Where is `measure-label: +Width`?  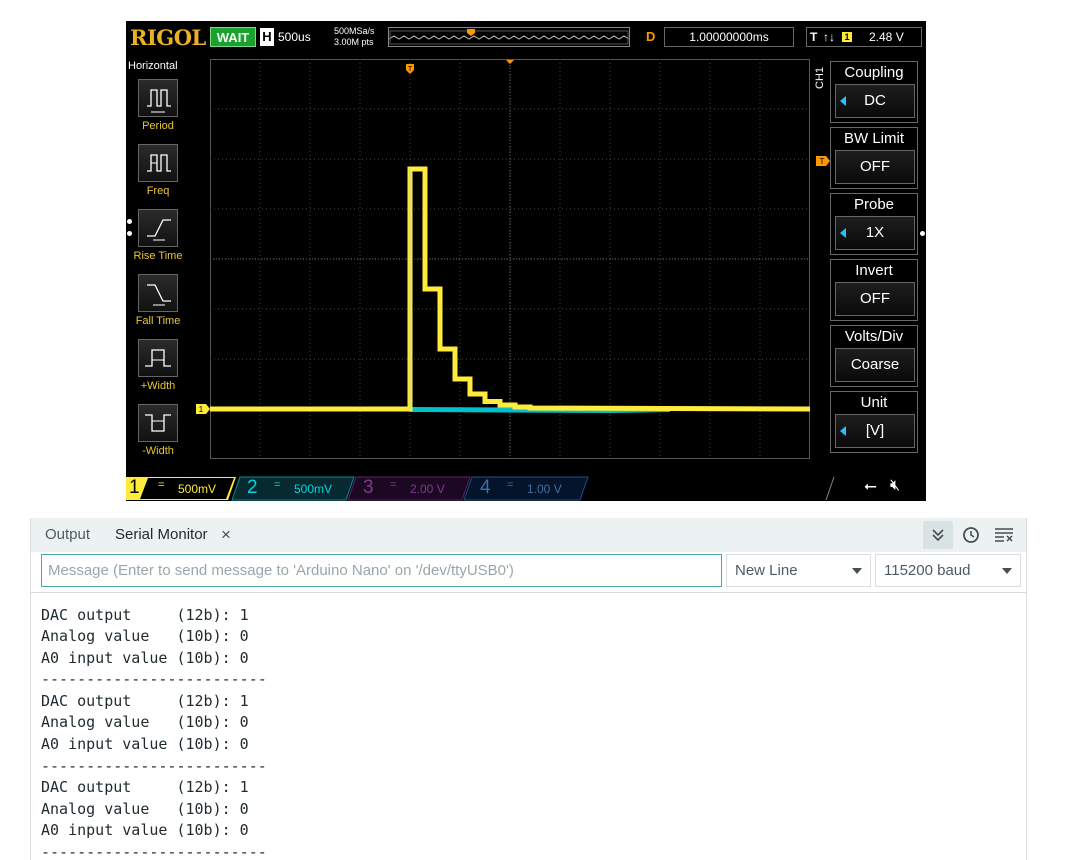
measure-label: +Width is located at coordinates (158, 386).